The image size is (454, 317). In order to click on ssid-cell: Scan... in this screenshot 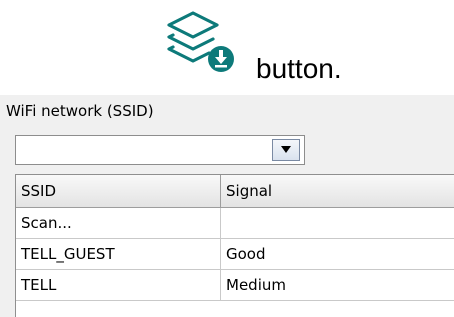, I will do `click(118, 223)`.